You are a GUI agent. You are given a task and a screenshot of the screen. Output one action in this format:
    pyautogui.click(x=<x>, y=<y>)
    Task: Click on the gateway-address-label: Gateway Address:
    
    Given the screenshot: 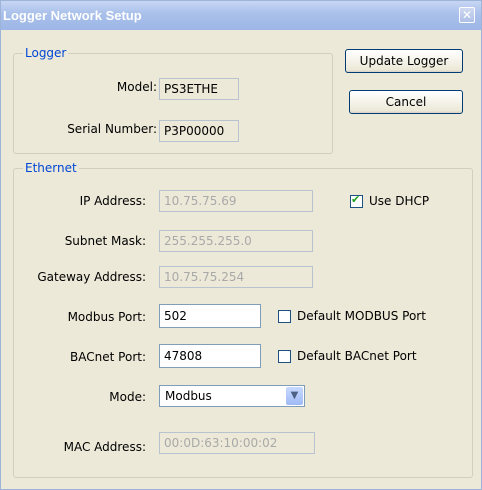 What is the action you would take?
    pyautogui.click(x=91, y=277)
    